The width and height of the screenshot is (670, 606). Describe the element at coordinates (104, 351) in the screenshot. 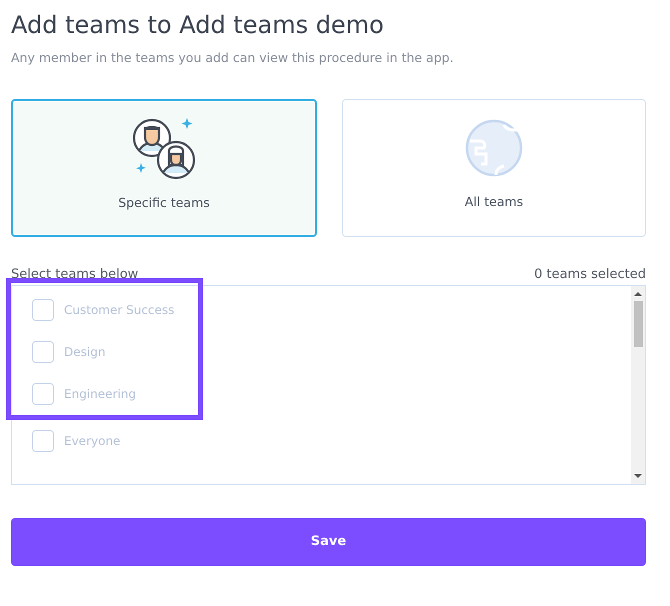

I see `team-option: Design` at that location.